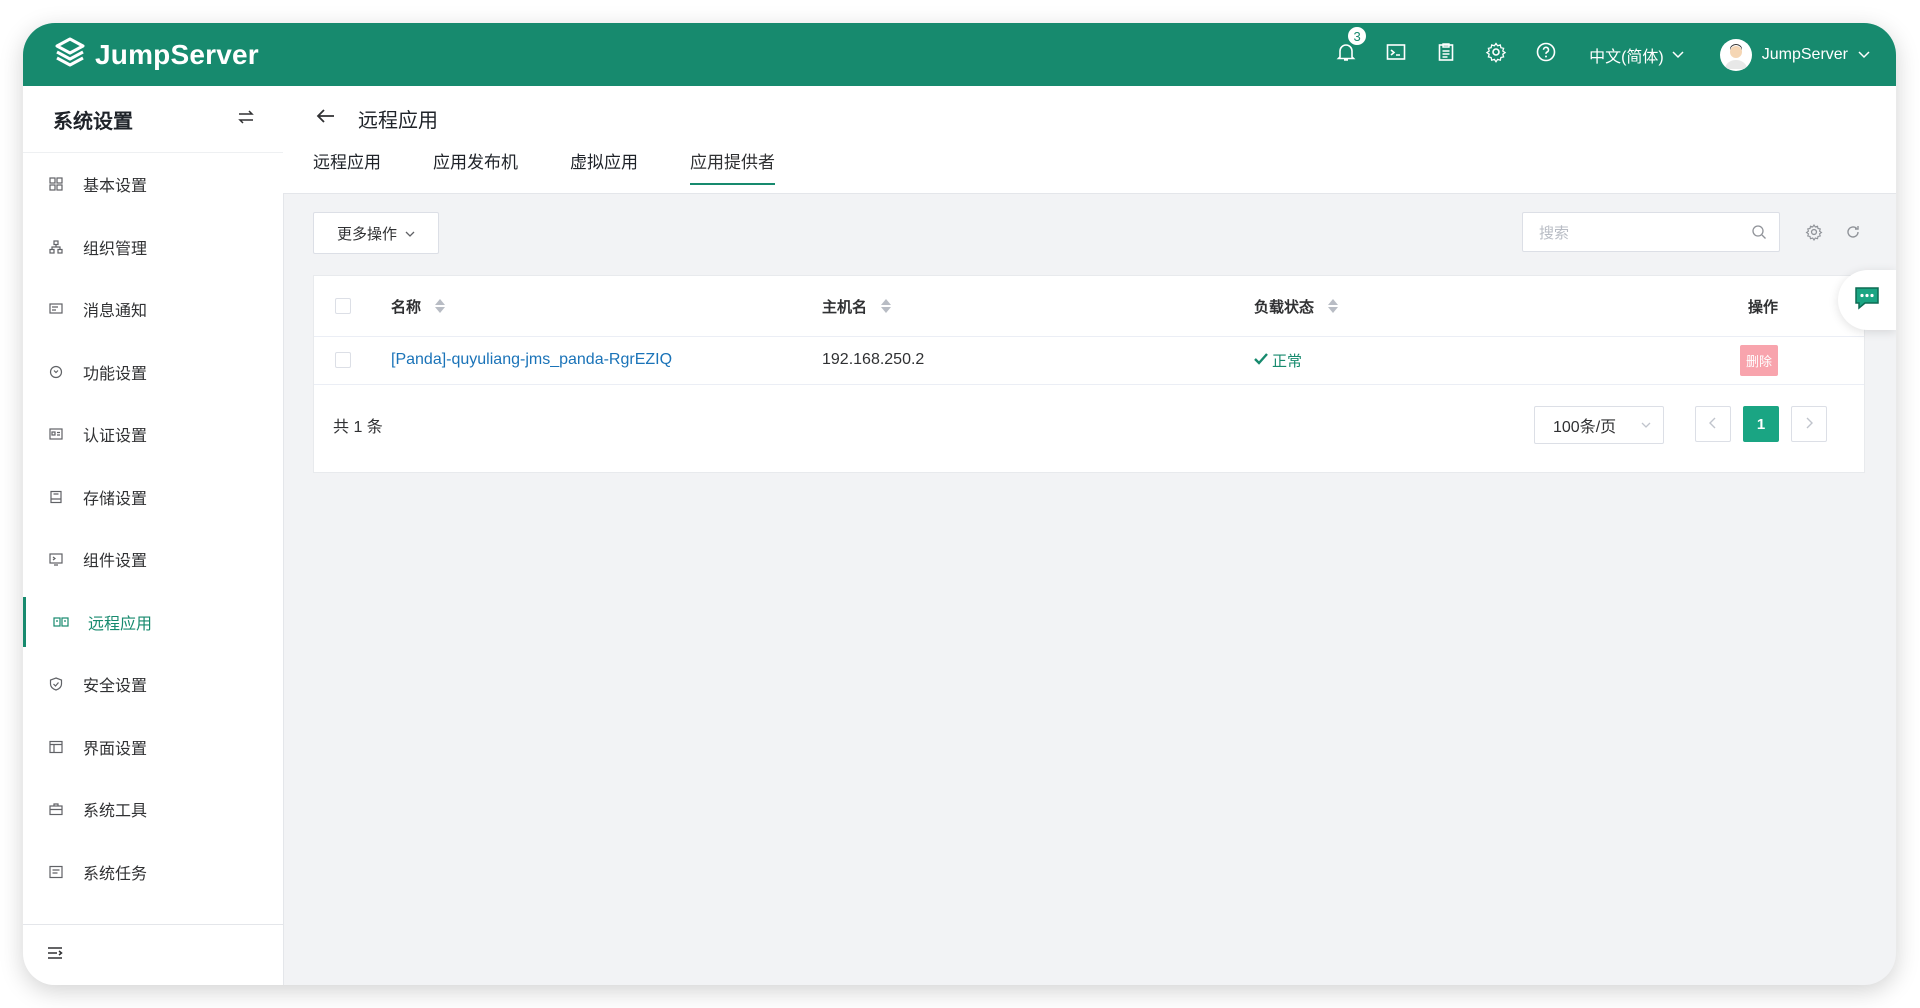 Image resolution: width=1920 pixels, height=1008 pixels. I want to click on sidebar-item-label: 基本设置, so click(115, 187).